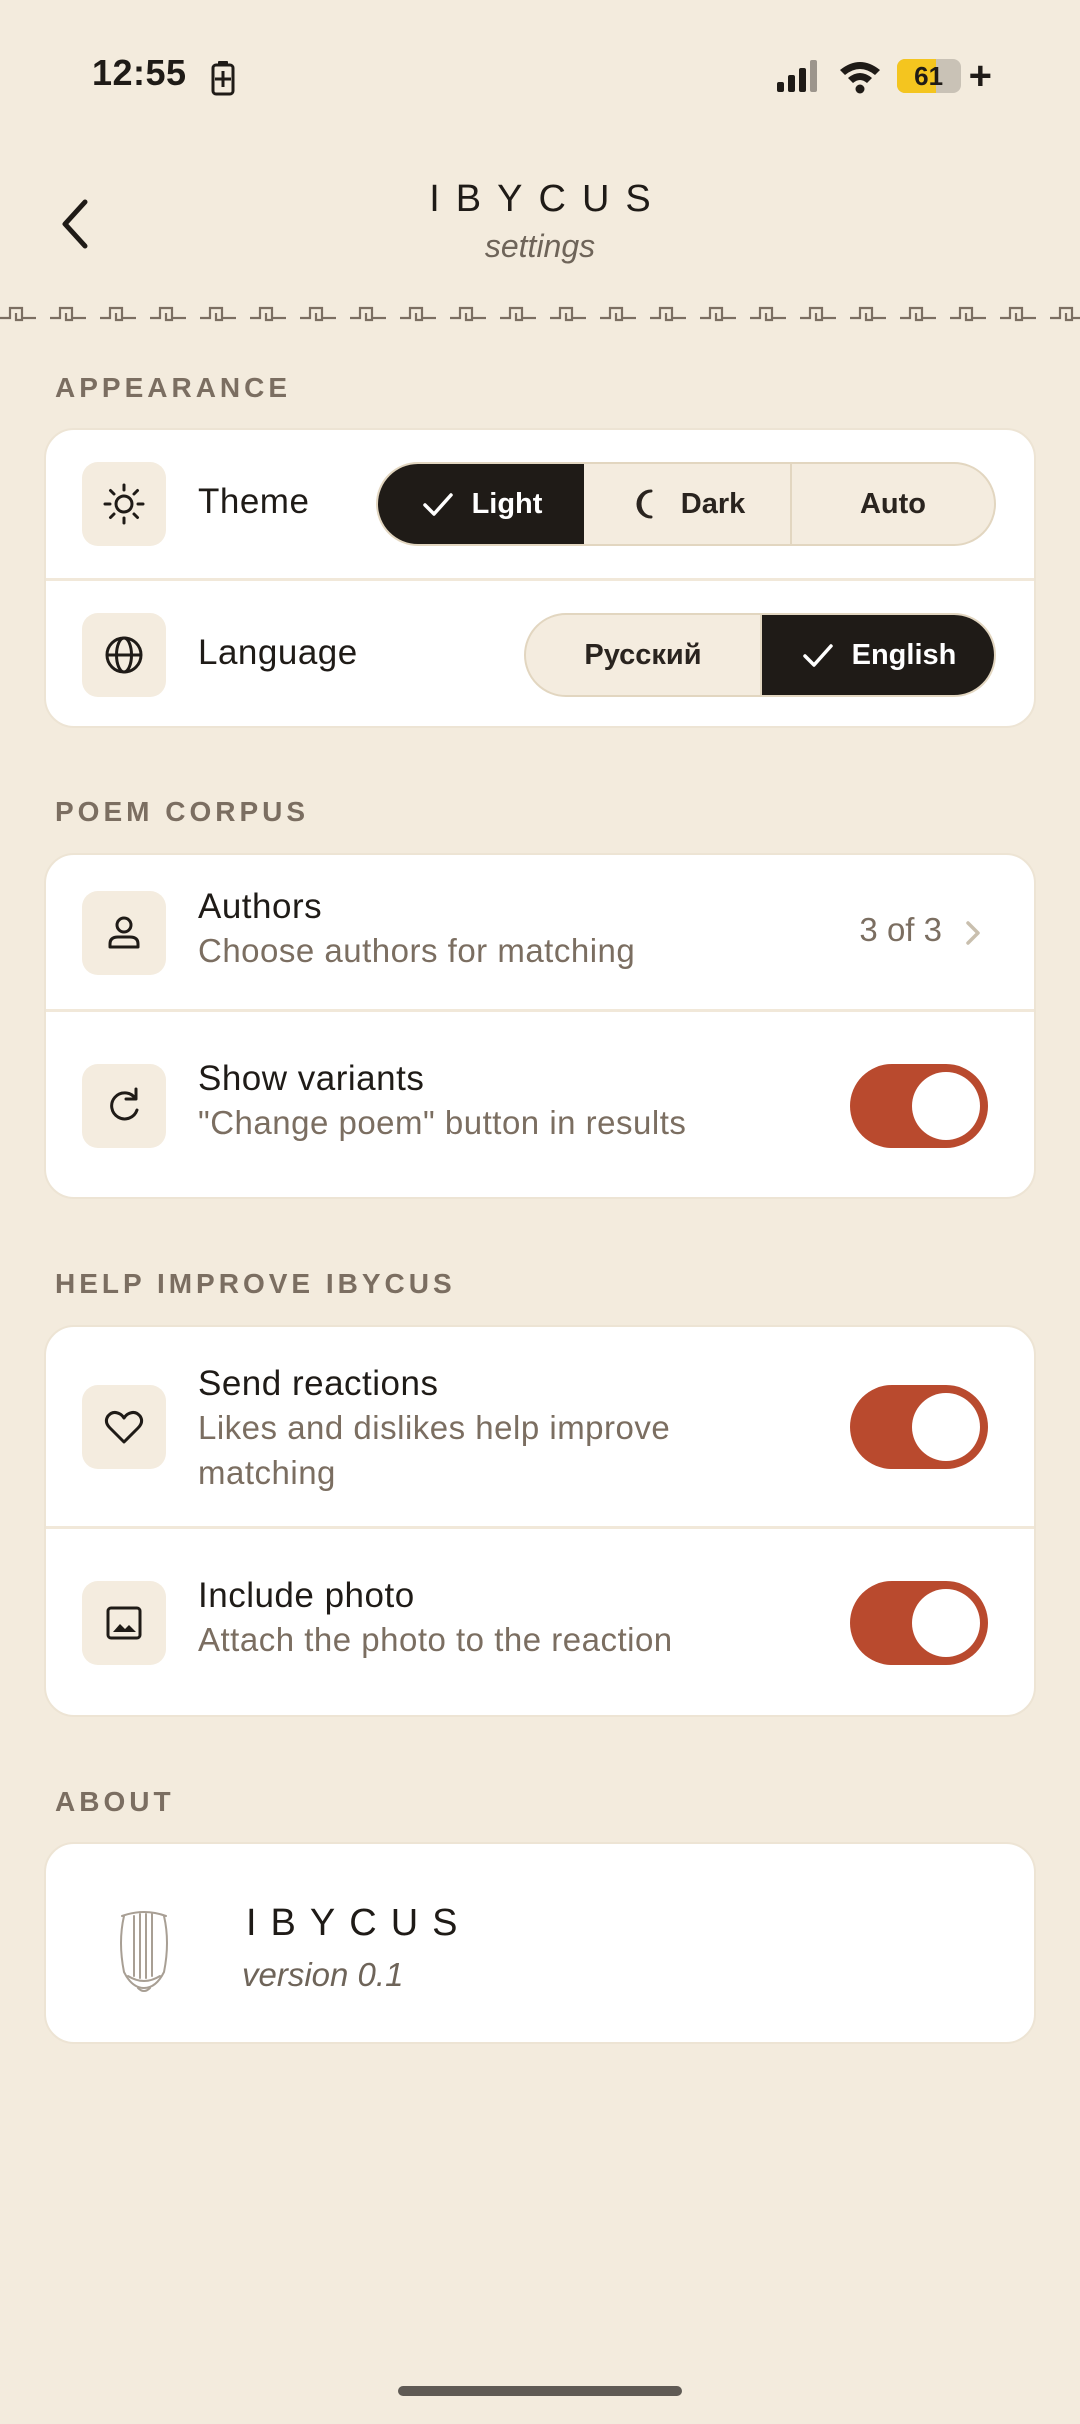 The width and height of the screenshot is (1080, 2424). Describe the element at coordinates (311, 1078) in the screenshot. I see `show-variants-title: Show variants` at that location.